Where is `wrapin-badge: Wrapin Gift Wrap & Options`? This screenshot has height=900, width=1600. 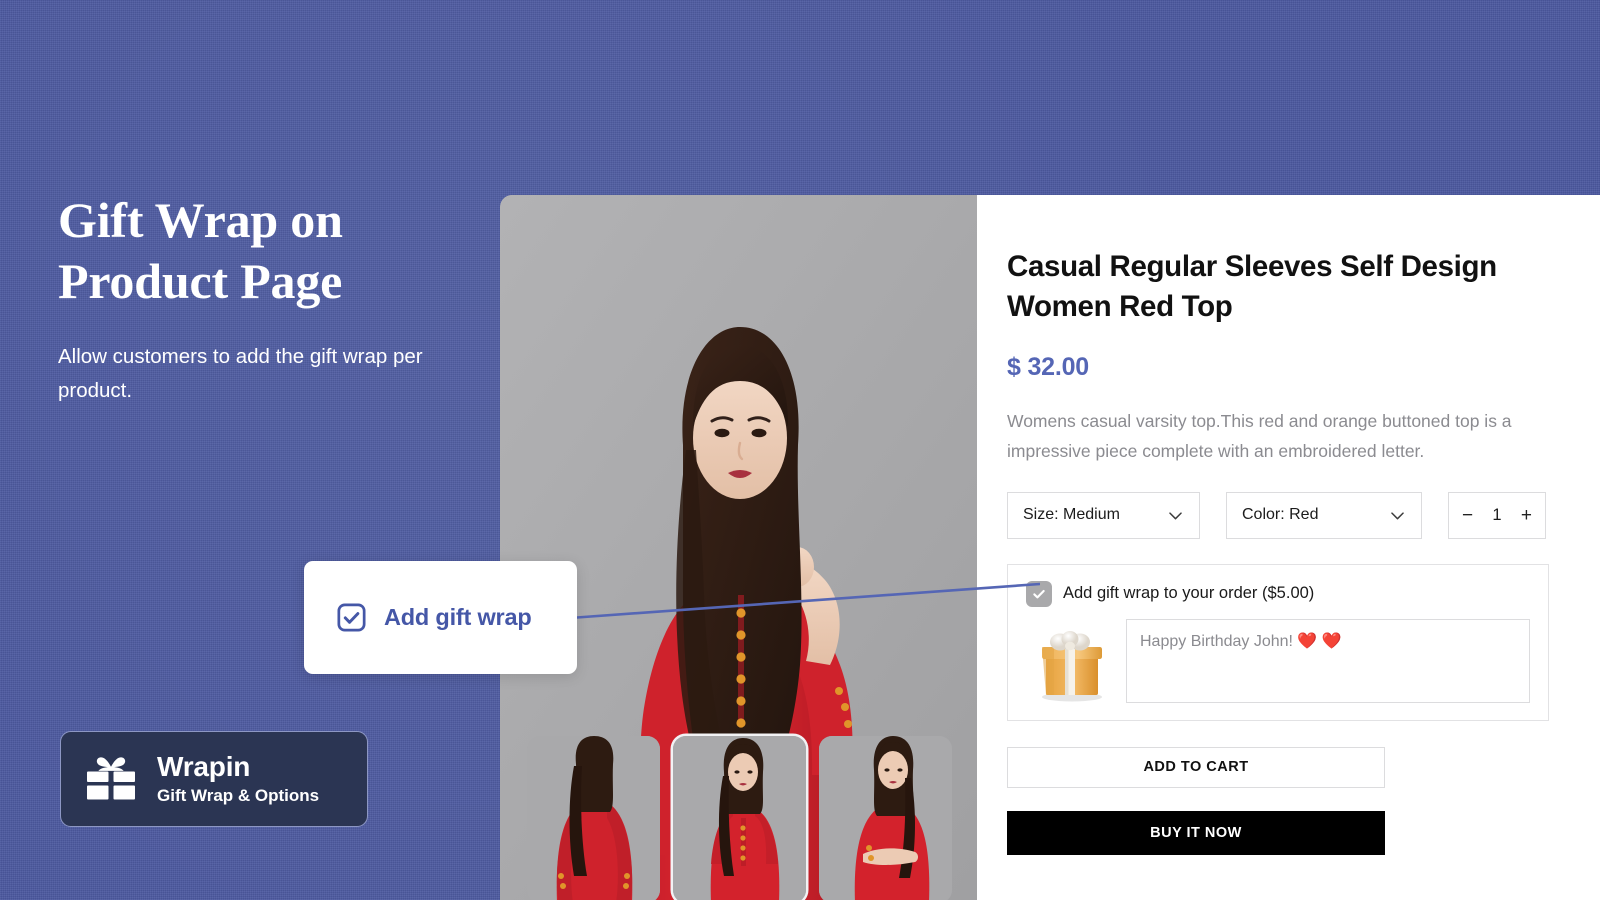 wrapin-badge: Wrapin Gift Wrap & Options is located at coordinates (214, 779).